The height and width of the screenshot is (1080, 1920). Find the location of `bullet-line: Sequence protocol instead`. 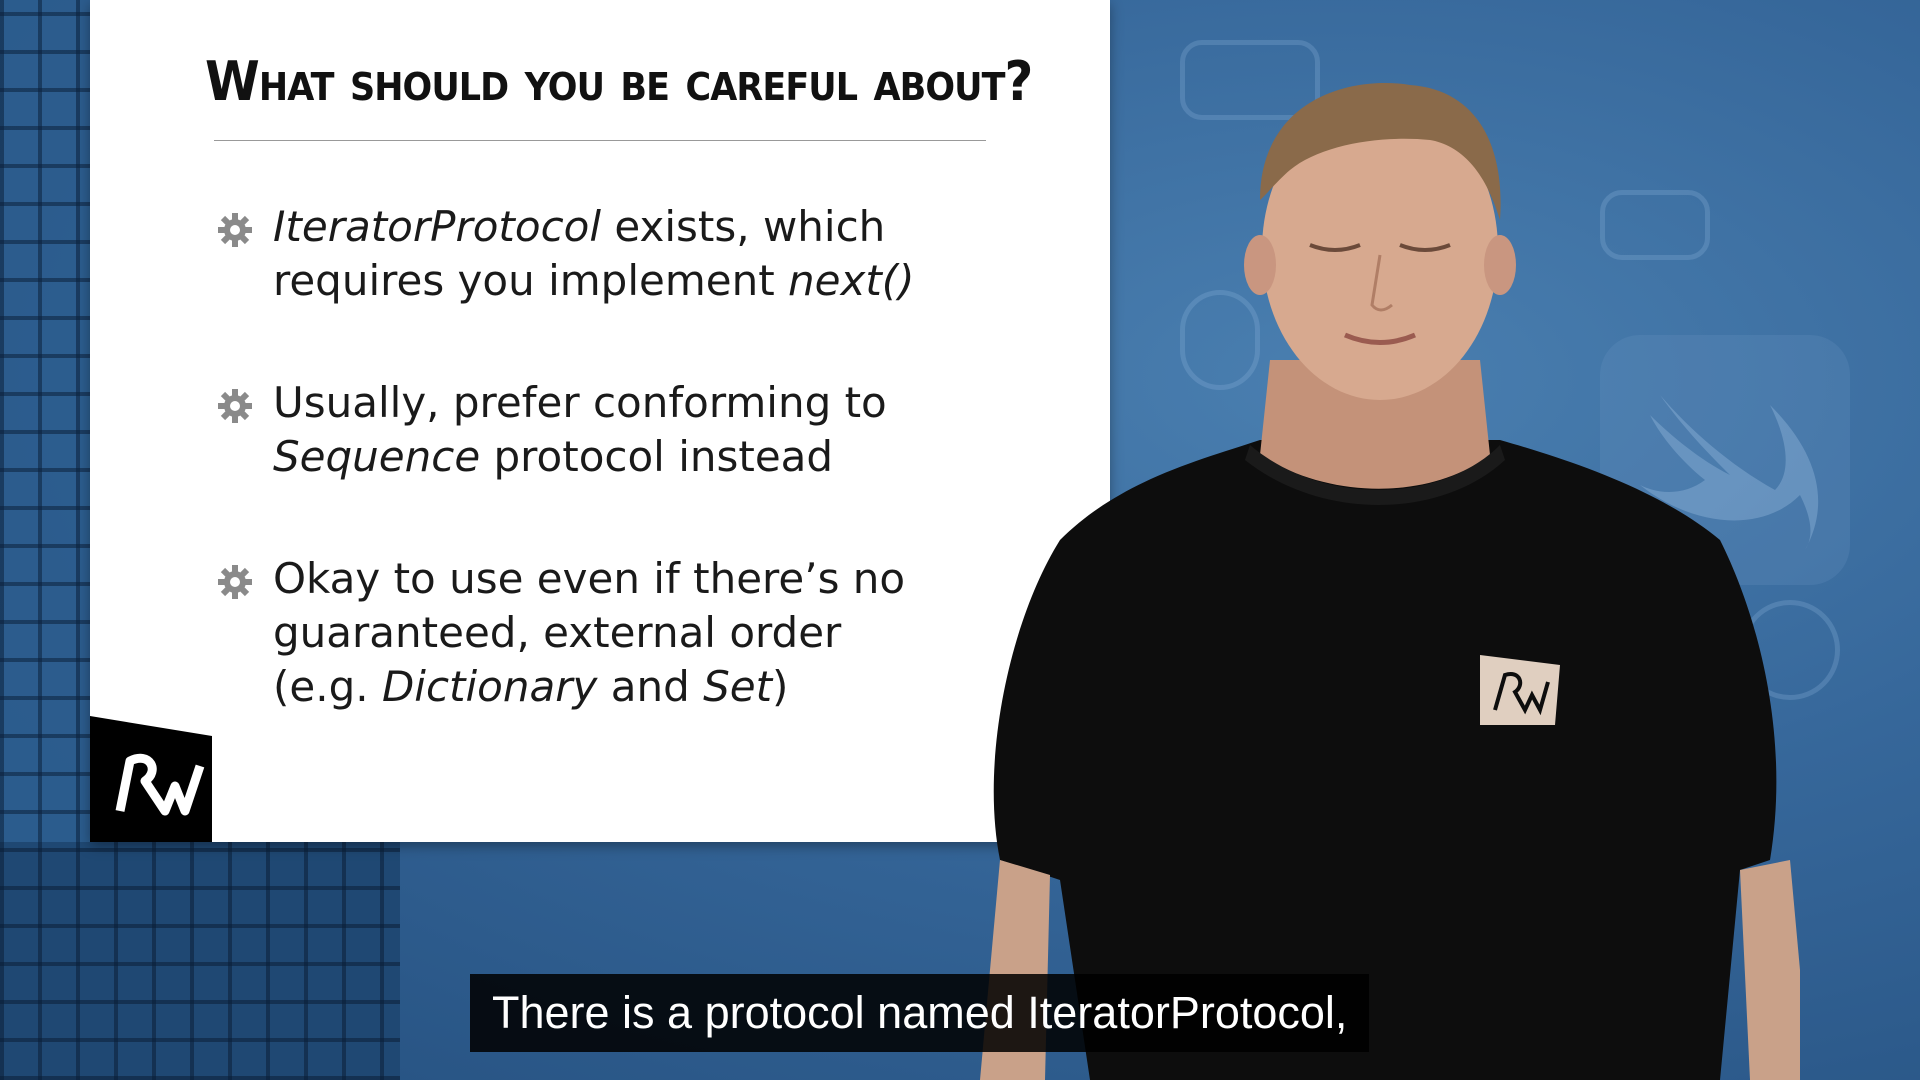

bullet-line: Sequence protocol instead is located at coordinates (613, 457).